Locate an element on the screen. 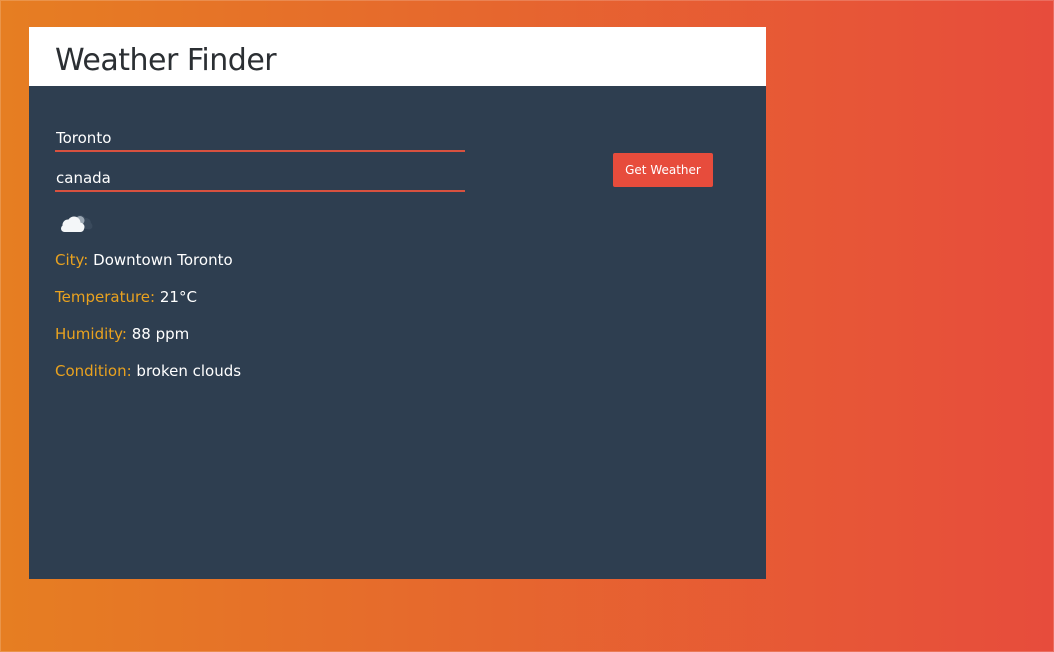  temperature-value: 21°C is located at coordinates (178, 297).